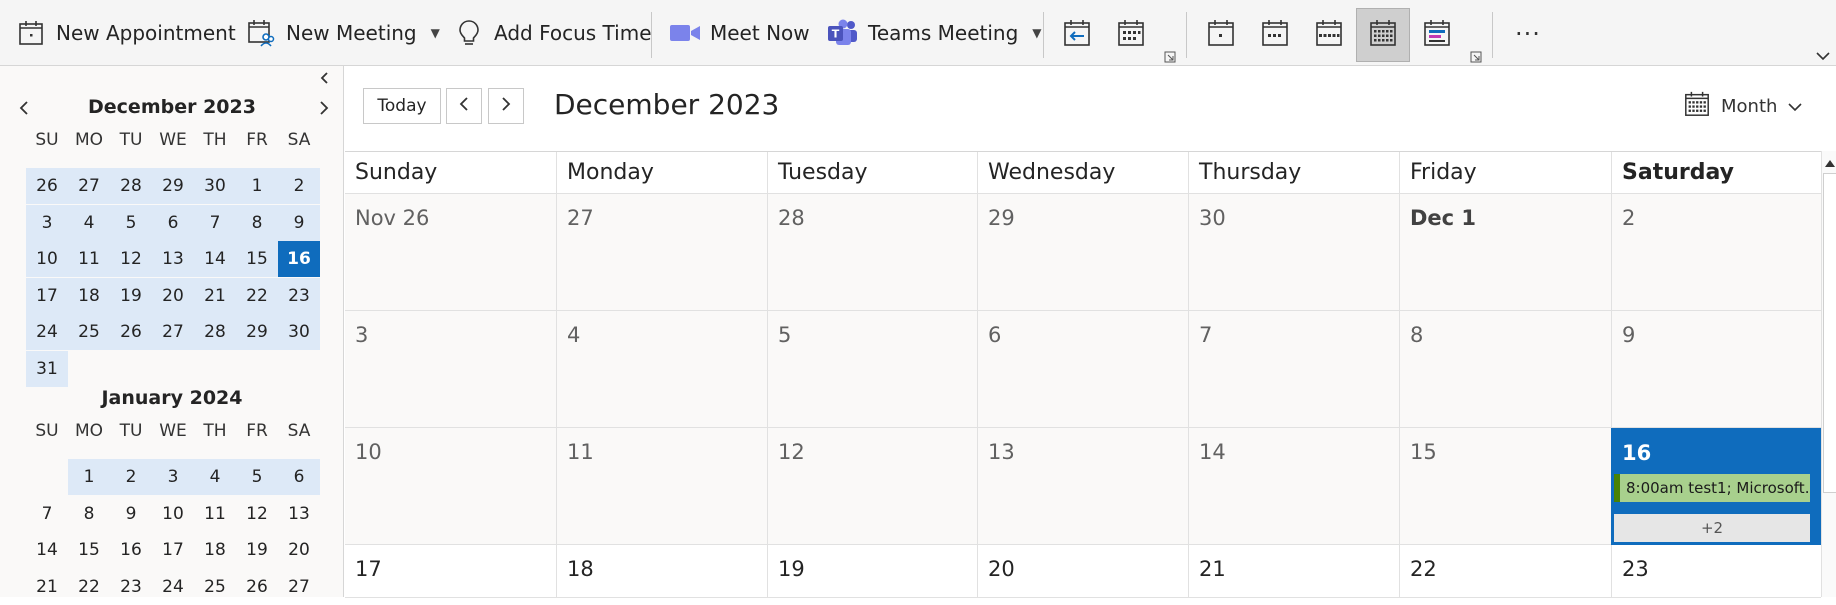 This screenshot has height=605, width=1836. What do you see at coordinates (739, 33) in the screenshot?
I see `meet-now-button: Meet Now` at bounding box center [739, 33].